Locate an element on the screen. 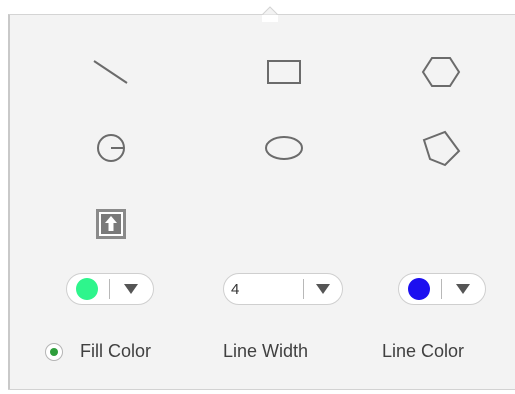  line-width-value: 4 is located at coordinates (267, 289).